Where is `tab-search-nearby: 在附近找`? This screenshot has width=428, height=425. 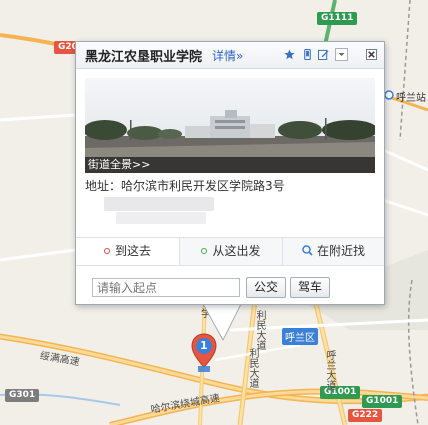
tab-search-nearby: 在附近找 is located at coordinates (333, 251).